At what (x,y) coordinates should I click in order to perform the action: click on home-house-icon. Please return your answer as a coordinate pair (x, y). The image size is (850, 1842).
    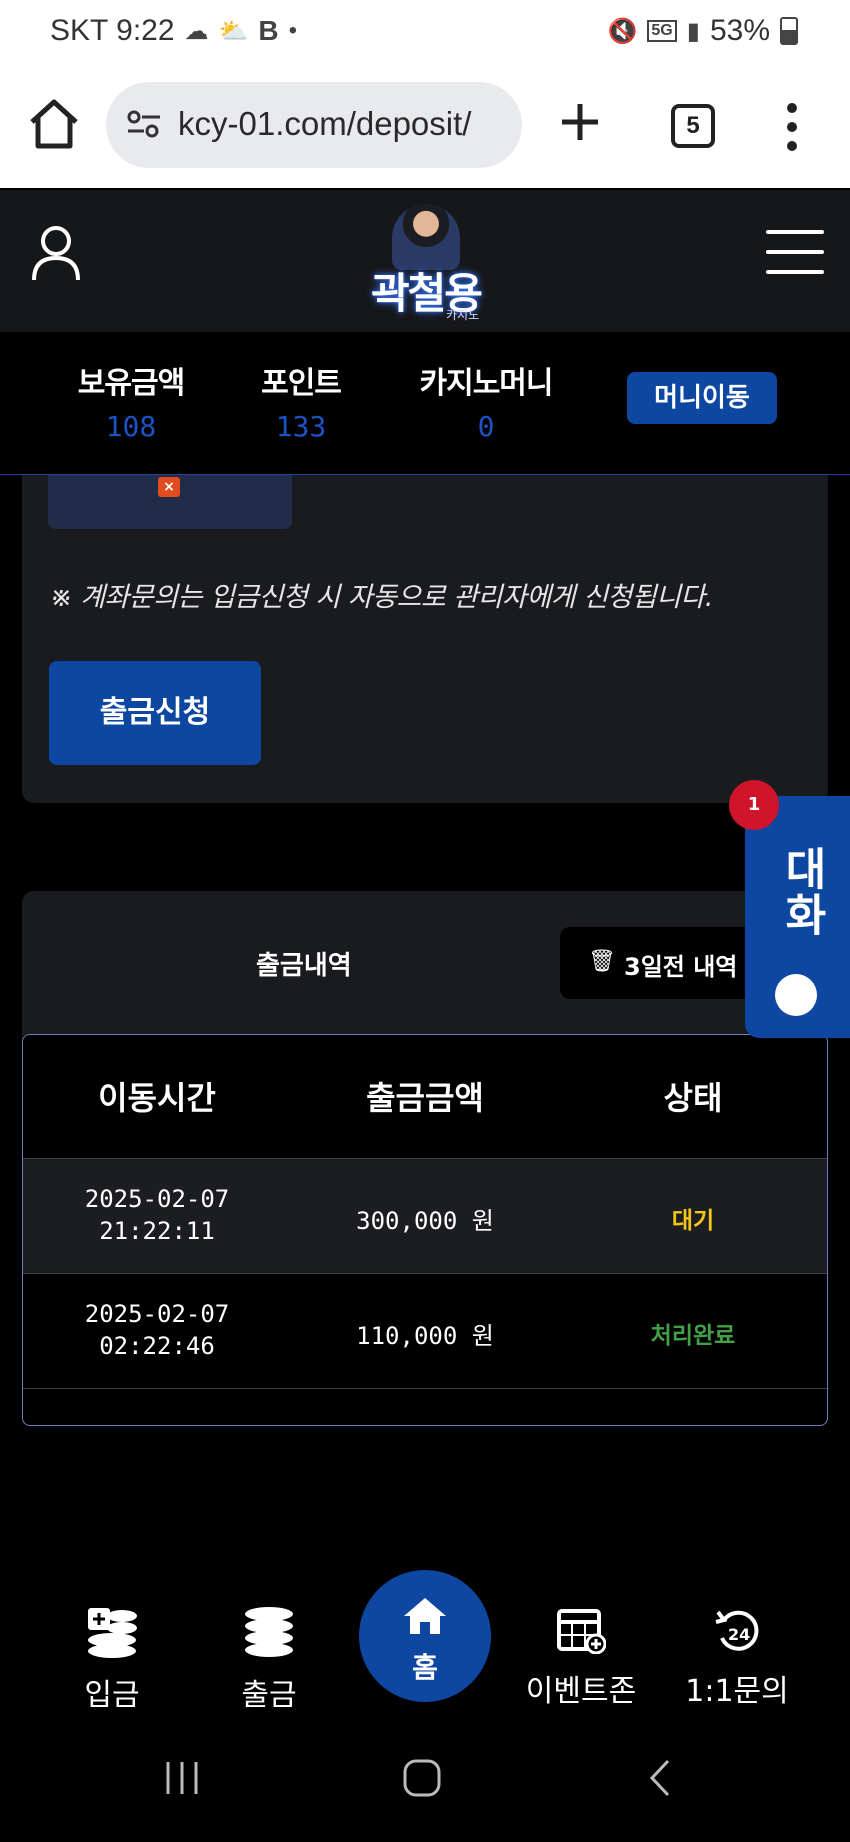
    Looking at the image, I should click on (425, 1616).